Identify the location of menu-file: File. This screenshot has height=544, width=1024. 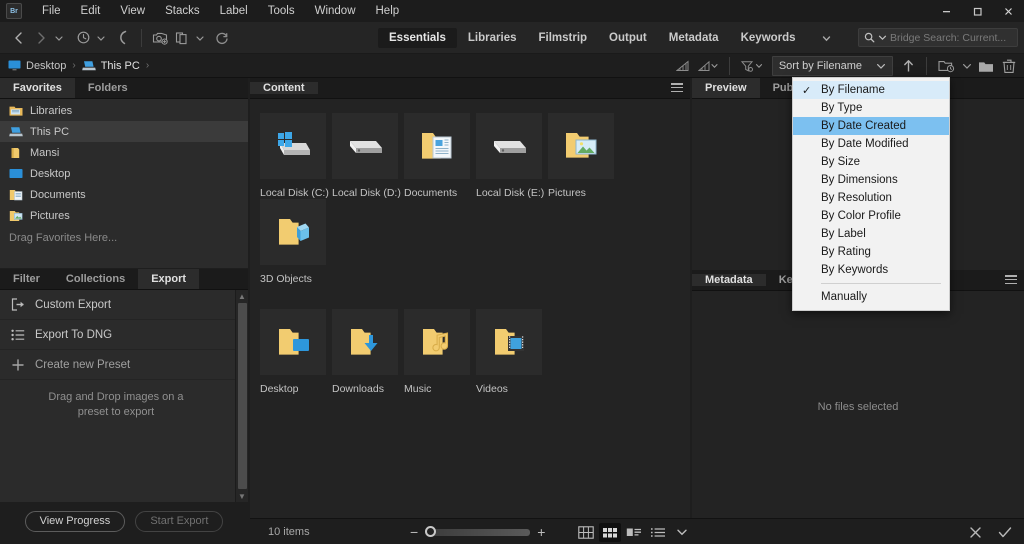
(51, 11).